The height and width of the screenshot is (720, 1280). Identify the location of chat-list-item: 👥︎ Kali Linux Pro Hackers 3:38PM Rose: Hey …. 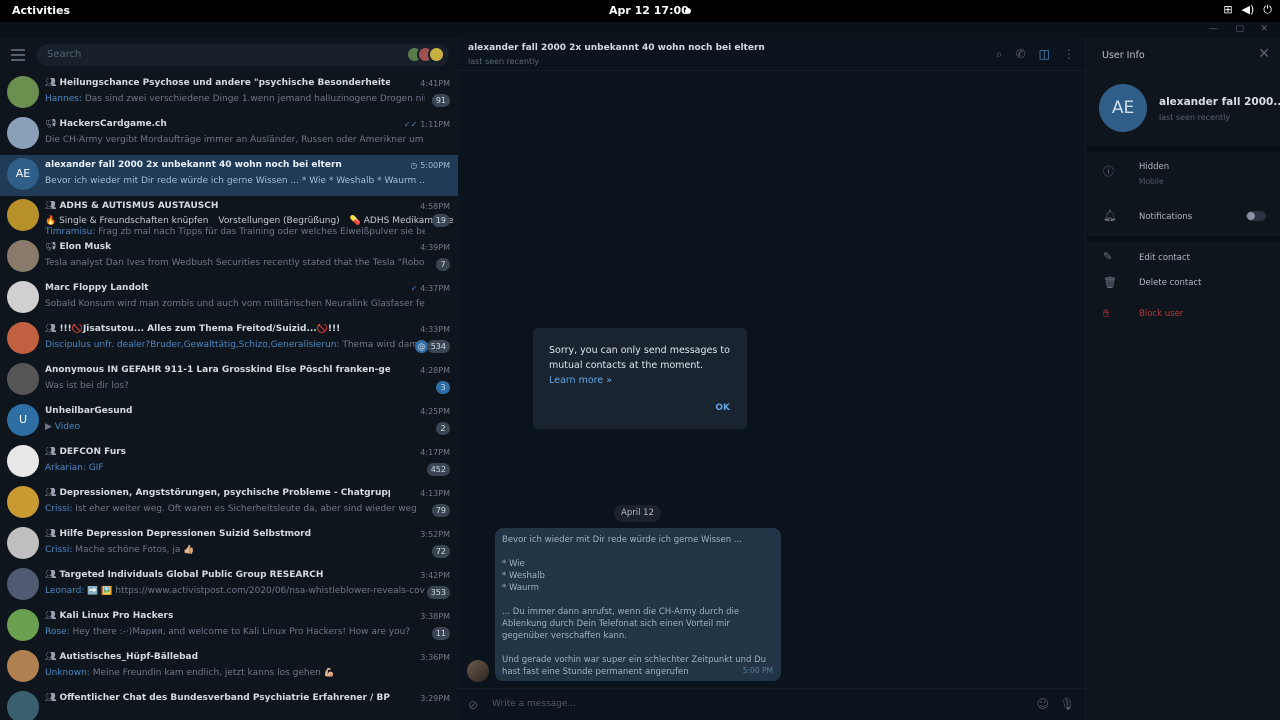
(229, 626).